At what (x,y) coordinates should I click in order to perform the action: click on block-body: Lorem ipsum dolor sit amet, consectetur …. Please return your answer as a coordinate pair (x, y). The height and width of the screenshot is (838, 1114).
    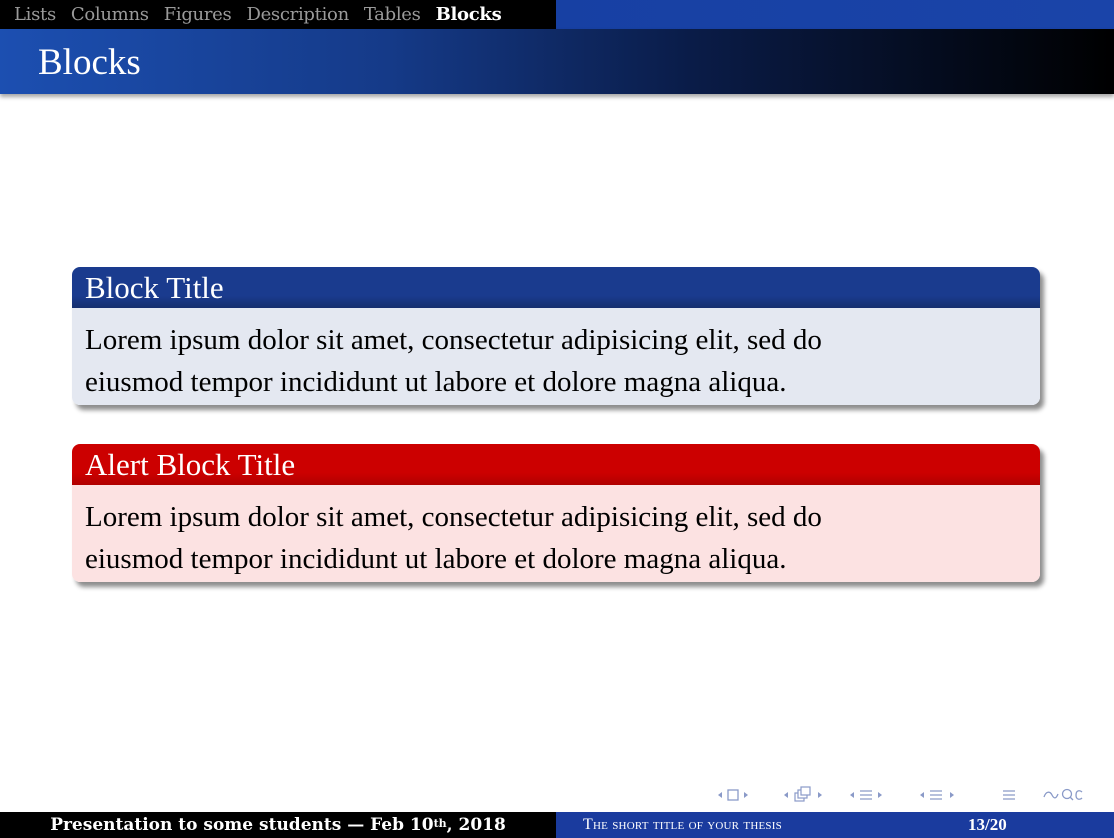
    Looking at the image, I should click on (556, 356).